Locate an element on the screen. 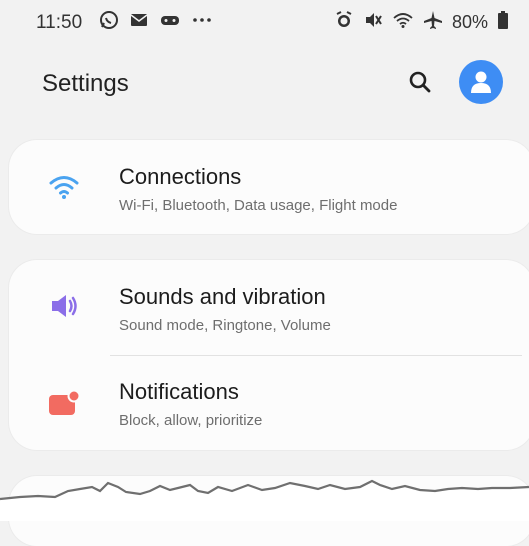 The height and width of the screenshot is (546, 529). status-notification-icons is located at coordinates (156, 22).